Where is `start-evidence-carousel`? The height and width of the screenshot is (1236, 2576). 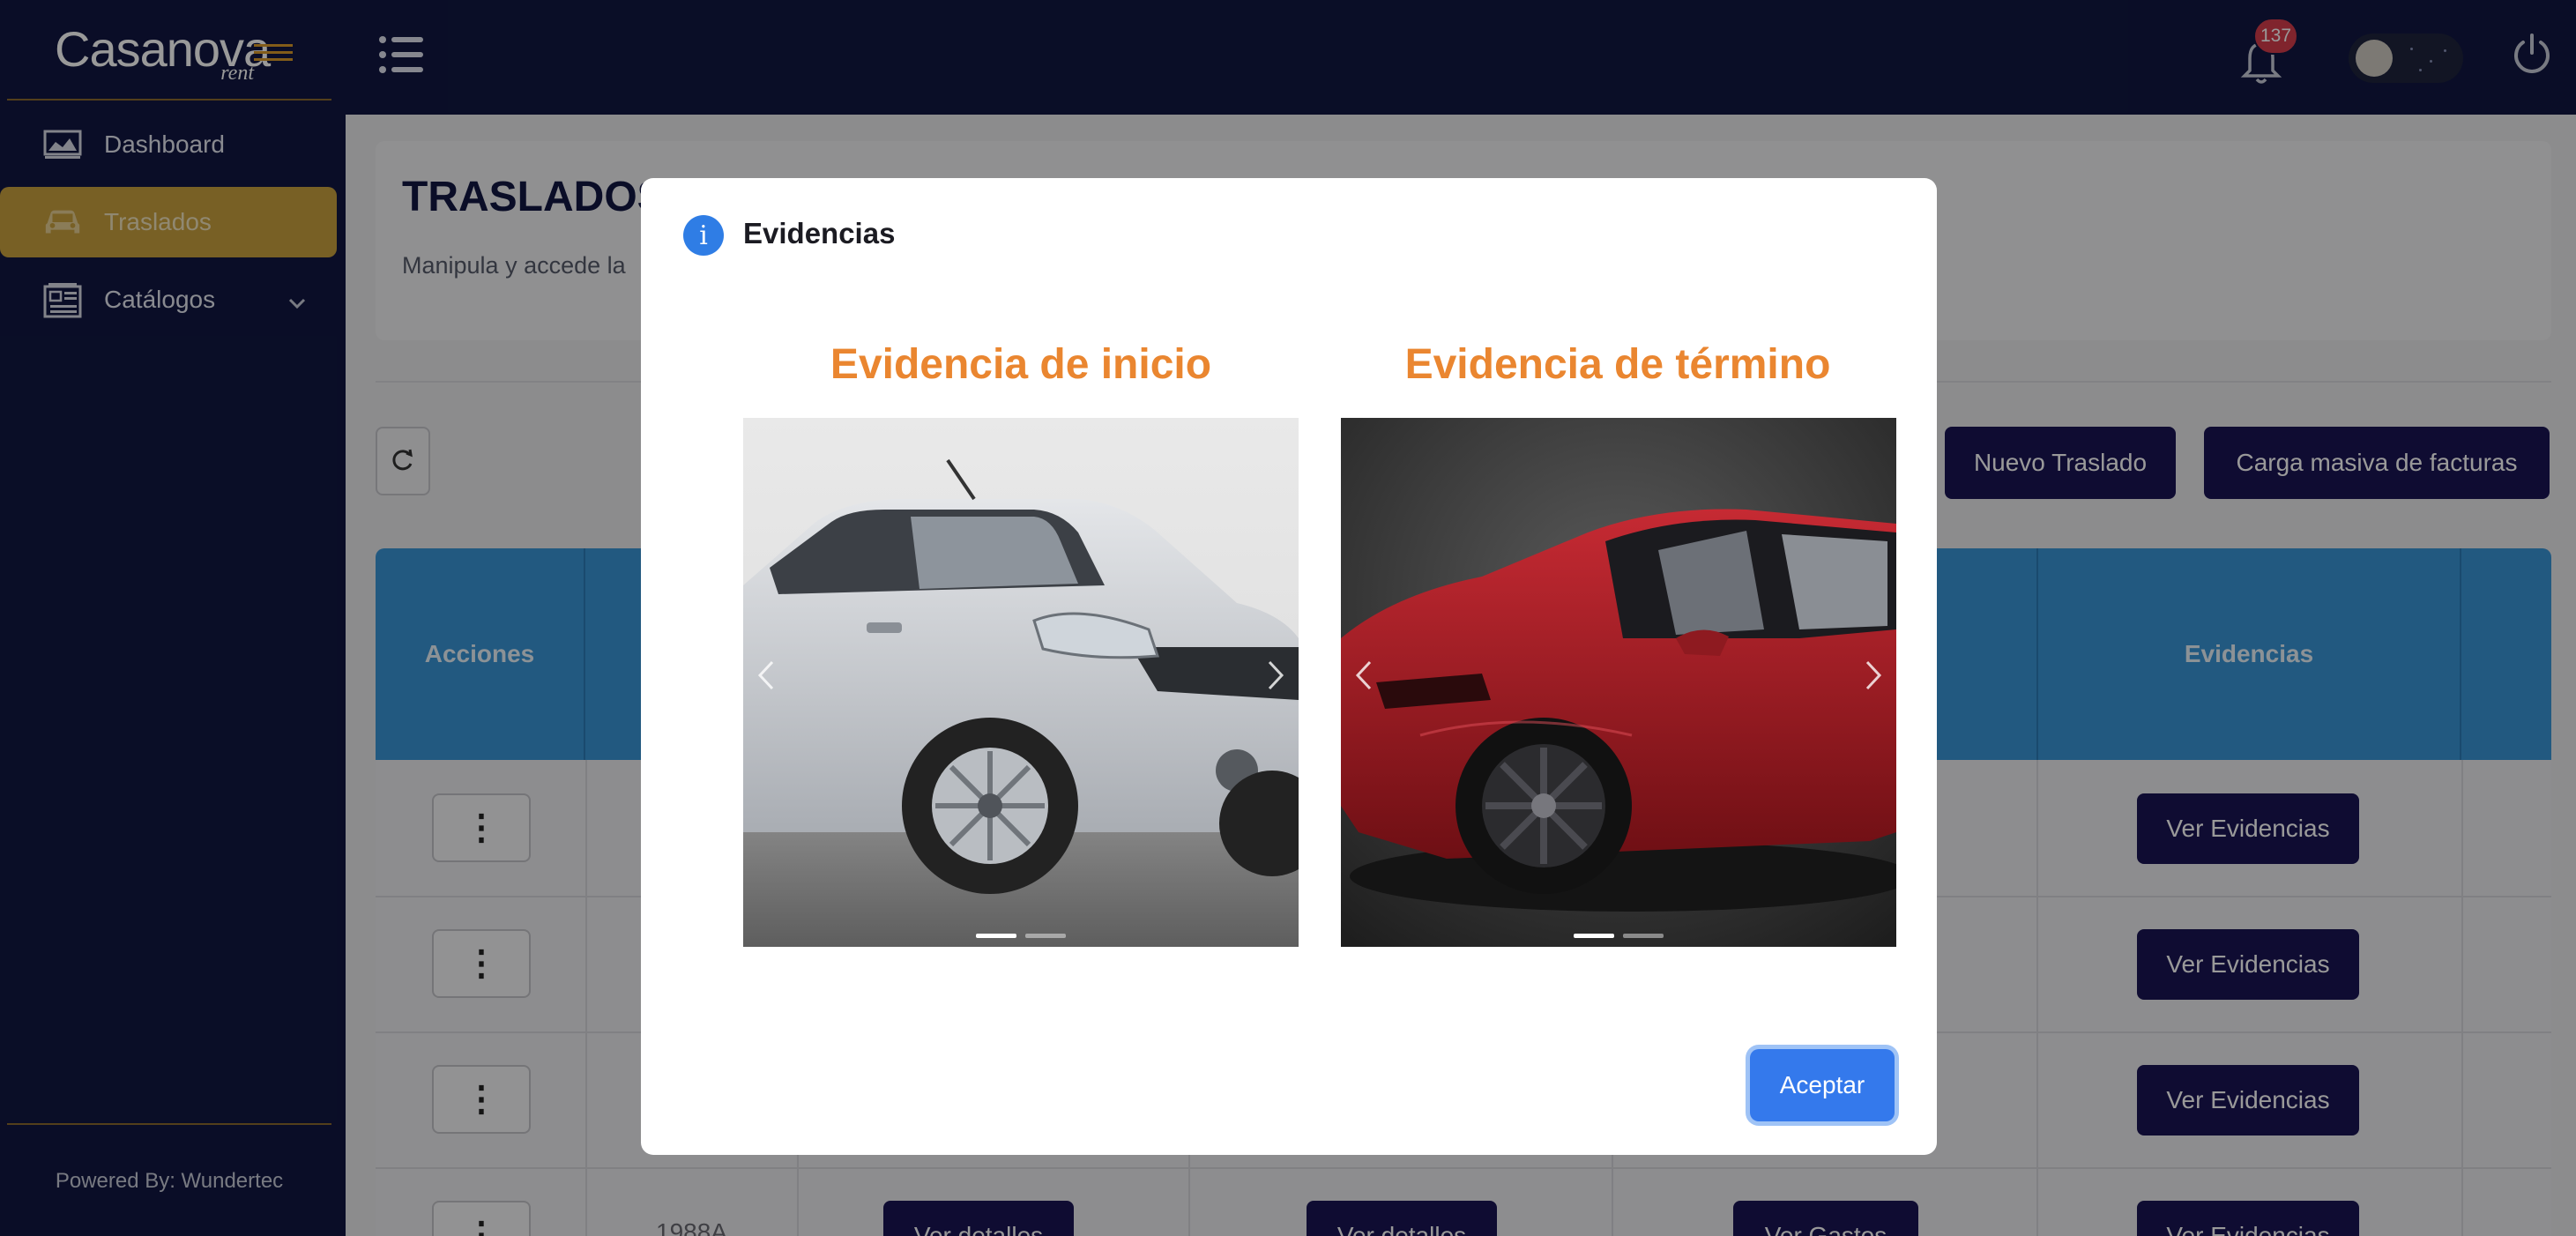 start-evidence-carousel is located at coordinates (1021, 682).